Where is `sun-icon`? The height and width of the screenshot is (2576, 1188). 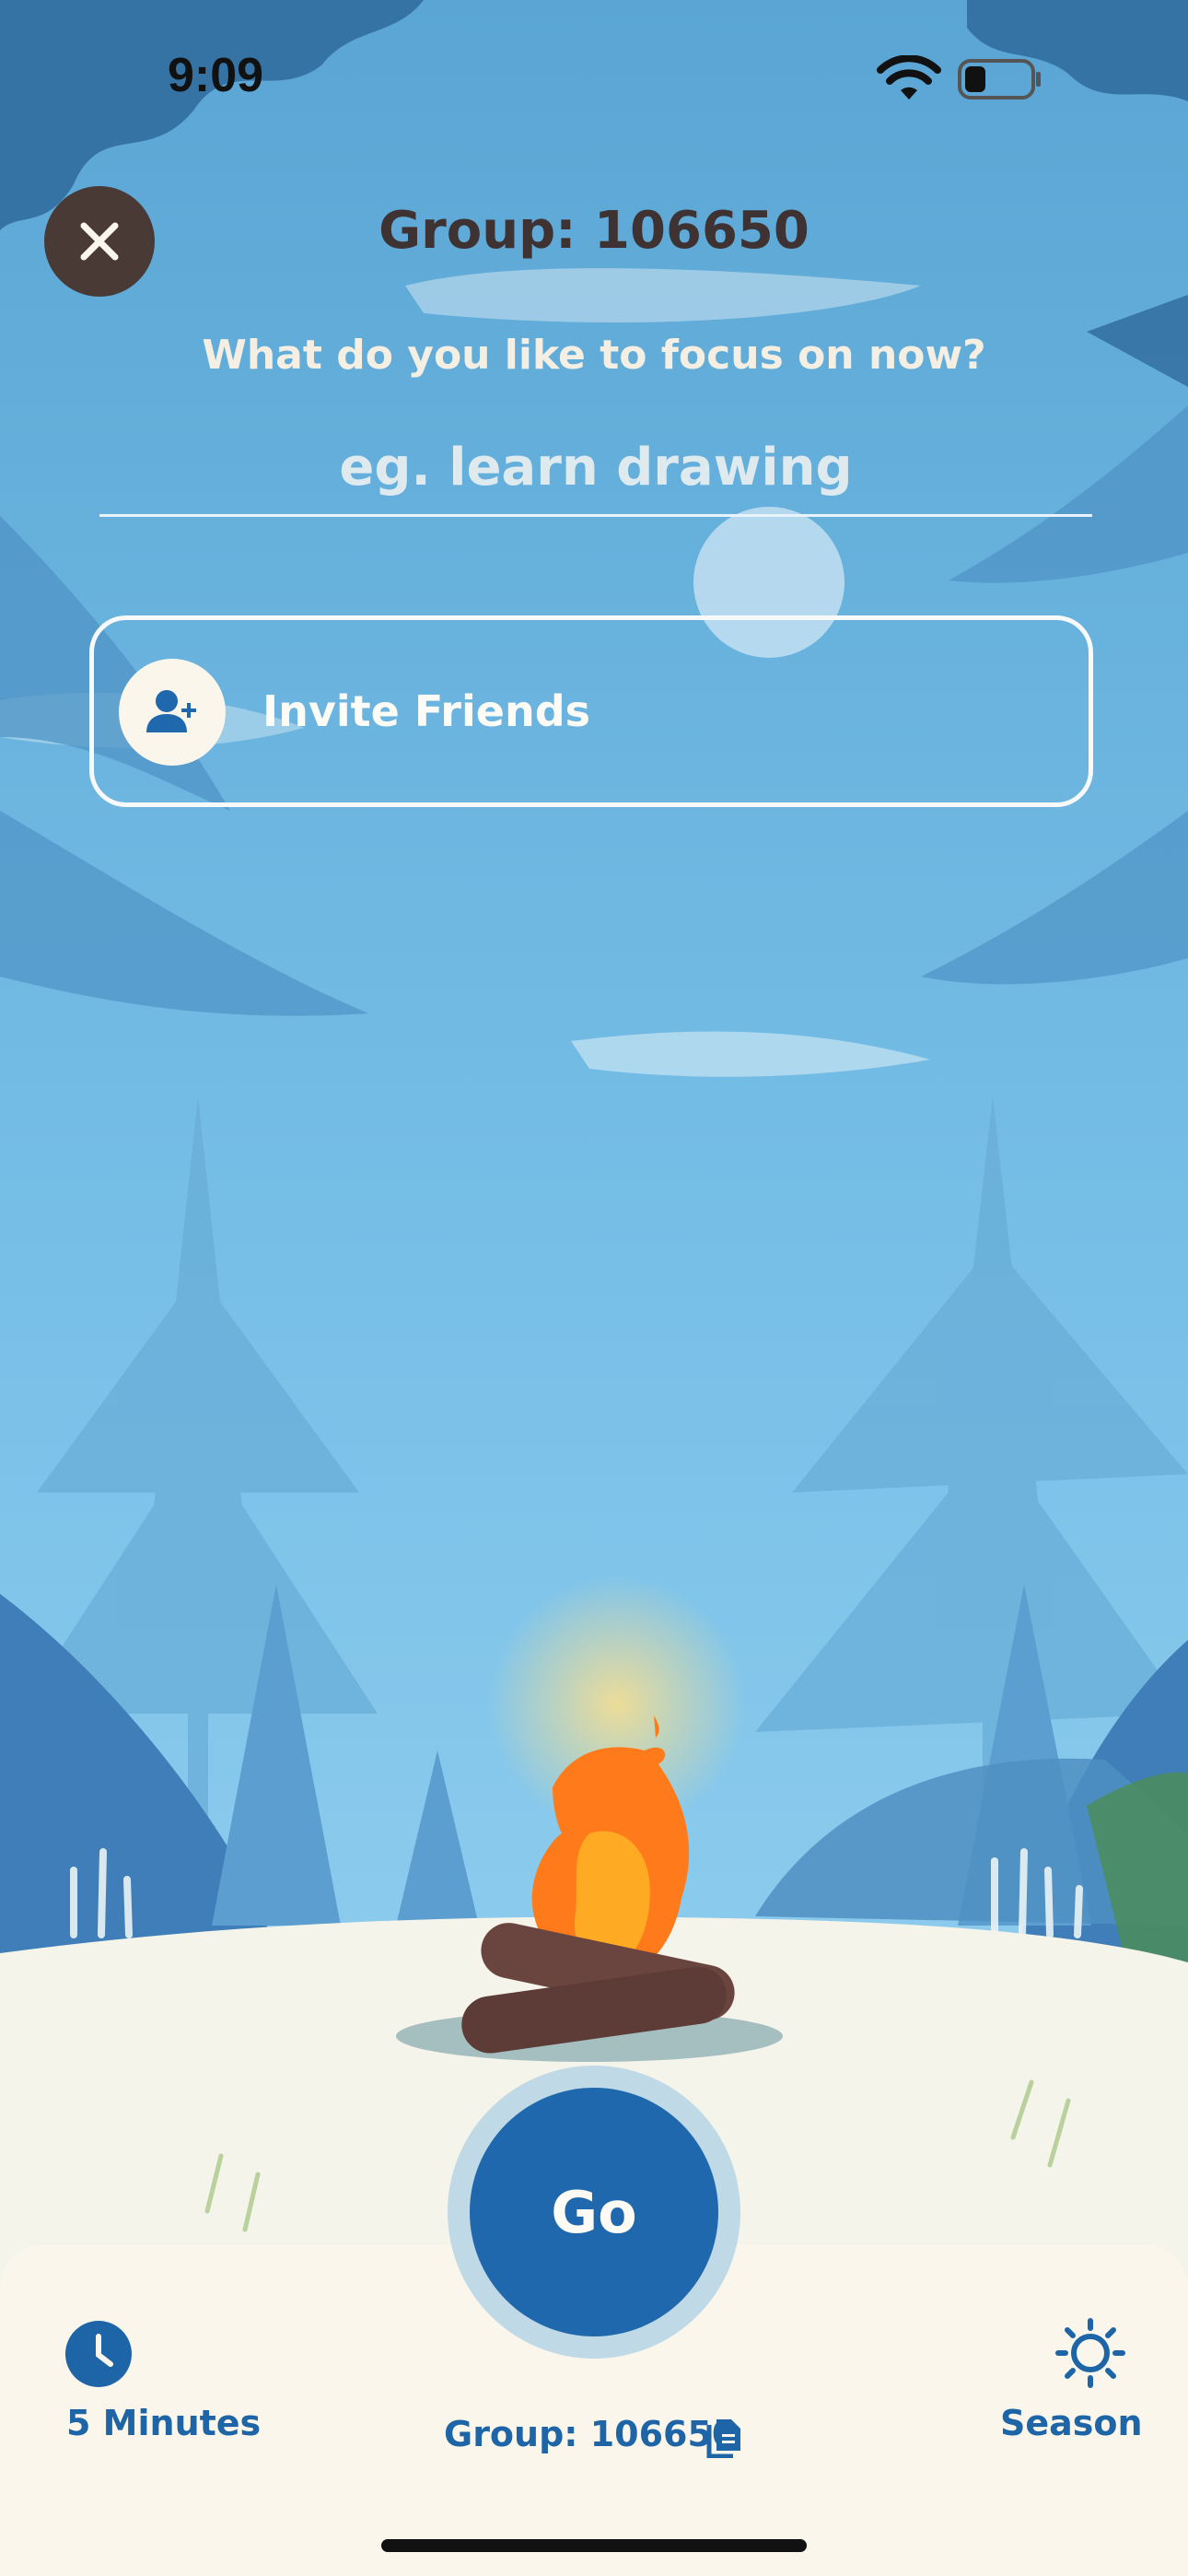 sun-icon is located at coordinates (1090, 2353).